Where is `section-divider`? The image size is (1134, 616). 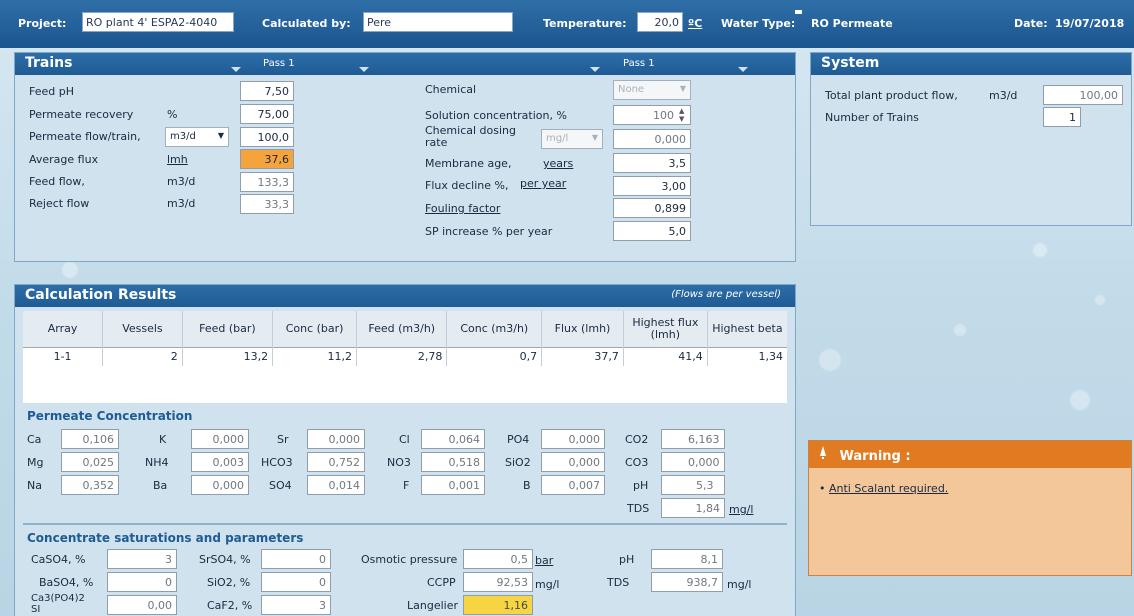 section-divider is located at coordinates (405, 524).